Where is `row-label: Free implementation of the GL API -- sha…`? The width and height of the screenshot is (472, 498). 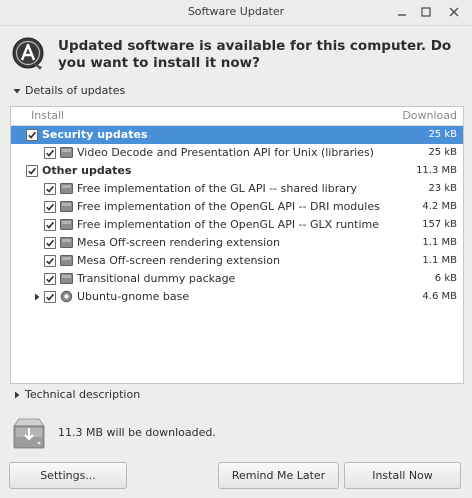 row-label: Free implementation of the GL API -- sha… is located at coordinates (217, 188).